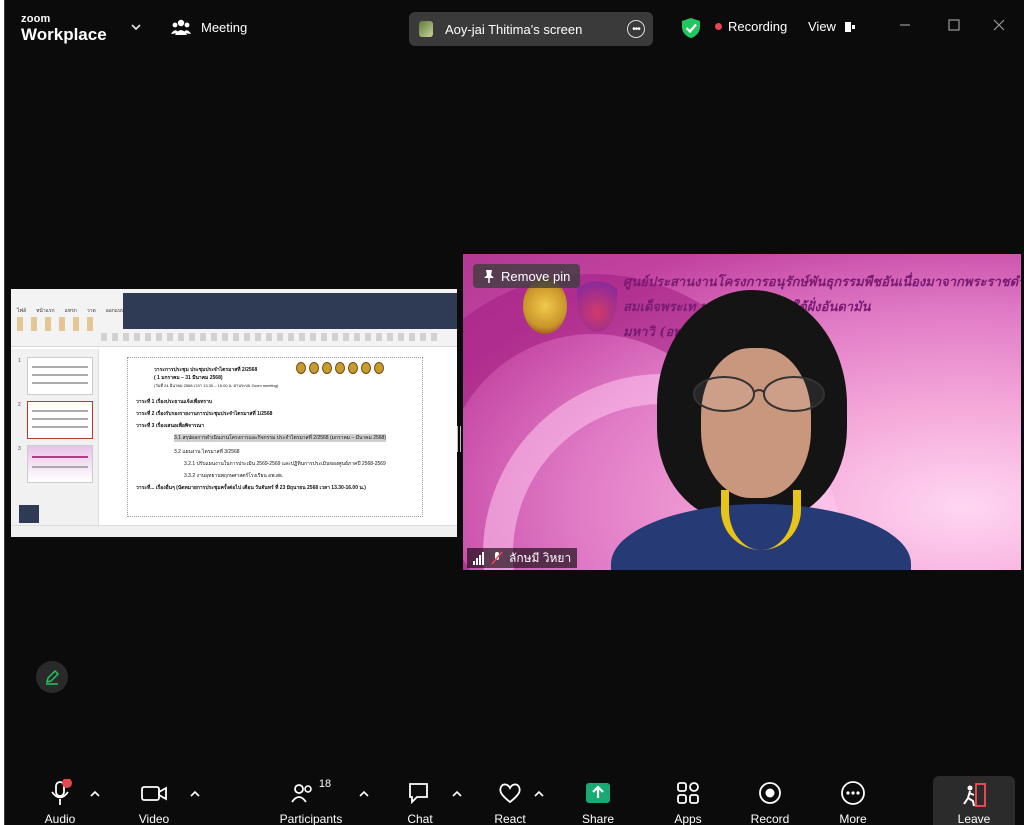 The width and height of the screenshot is (1024, 825). I want to click on leave-button: Leave, so click(974, 800).